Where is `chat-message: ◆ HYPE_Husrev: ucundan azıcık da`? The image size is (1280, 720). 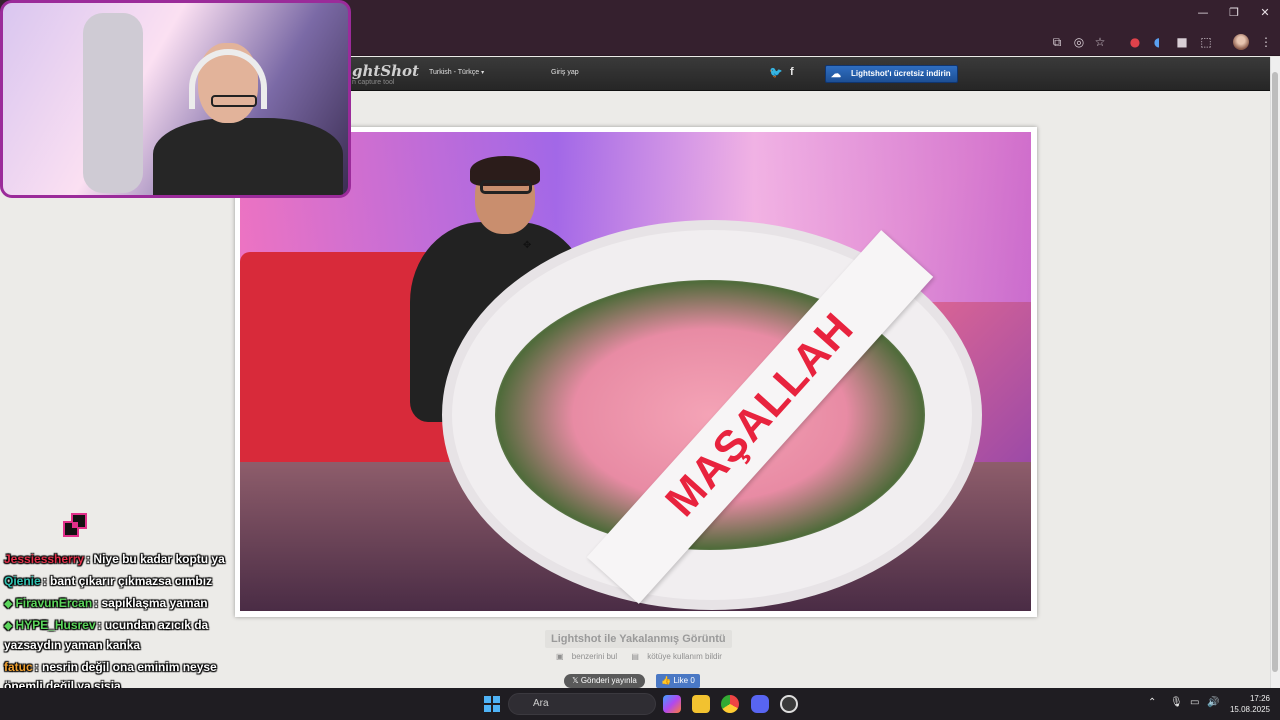 chat-message: ◆ HYPE_Husrev: ucundan azıcık da is located at coordinates (106, 625).